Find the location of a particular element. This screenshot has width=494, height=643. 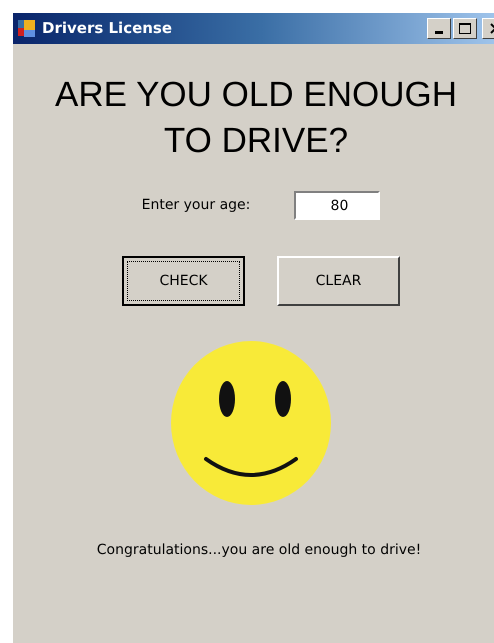

minimize-icon is located at coordinates (439, 32).